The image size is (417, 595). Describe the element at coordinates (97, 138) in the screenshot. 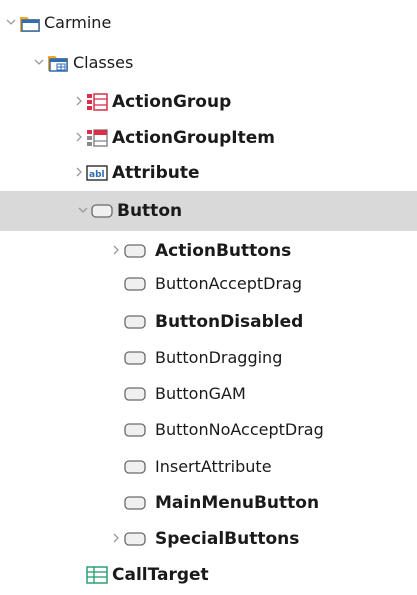

I see `list-item-icon` at that location.